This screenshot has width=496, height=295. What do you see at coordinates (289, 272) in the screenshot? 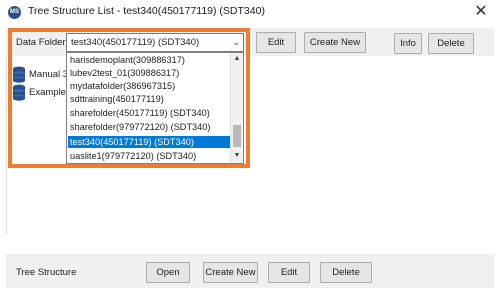
I see `edit-tree-button: Edit` at bounding box center [289, 272].